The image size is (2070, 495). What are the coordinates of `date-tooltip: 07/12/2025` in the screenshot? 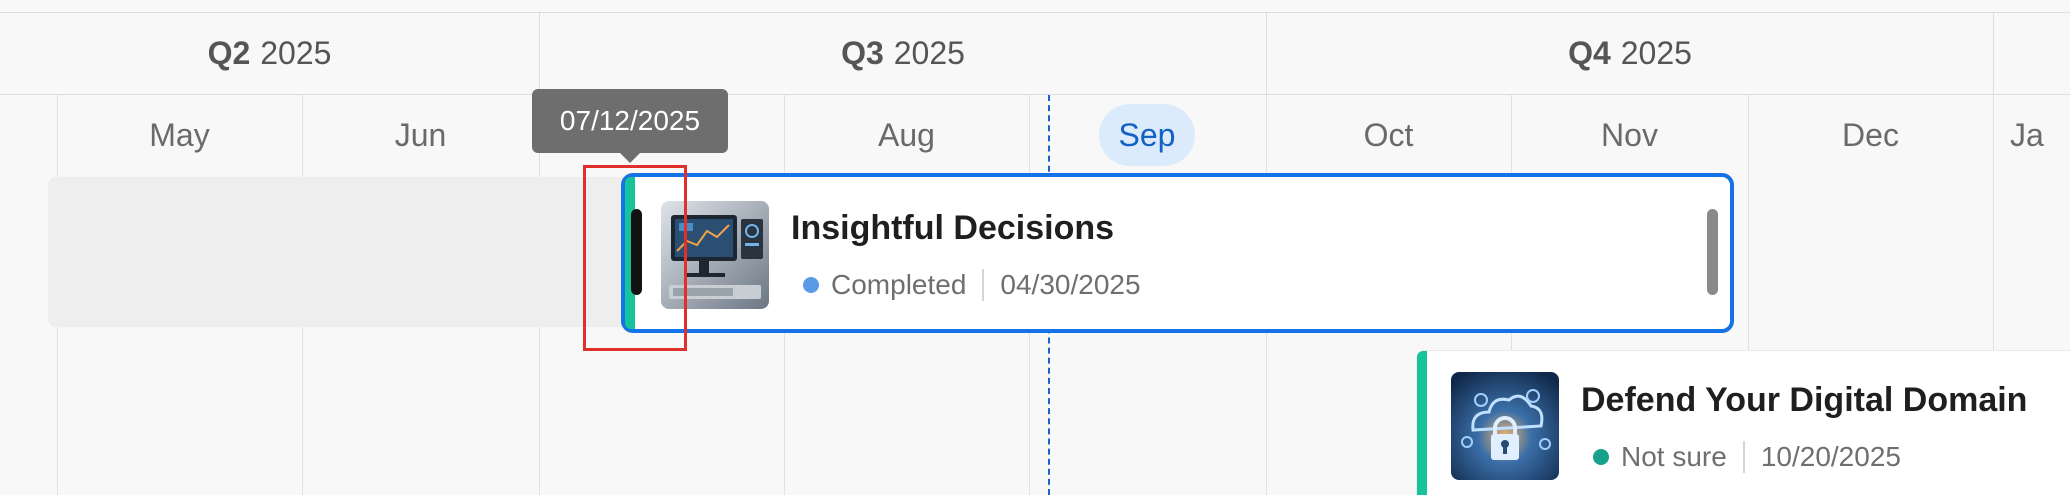 It's located at (630, 121).